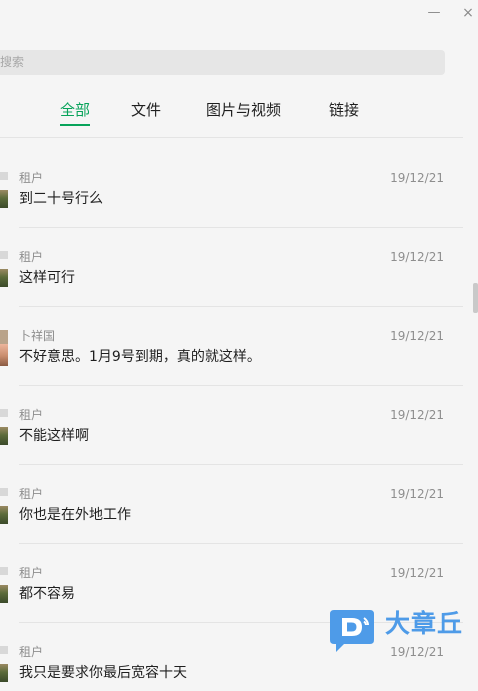 This screenshot has height=691, width=478. I want to click on list-item: 卜祥国 19/12/21 不好意思。1月9号到期，真的就这样。, so click(239, 341).